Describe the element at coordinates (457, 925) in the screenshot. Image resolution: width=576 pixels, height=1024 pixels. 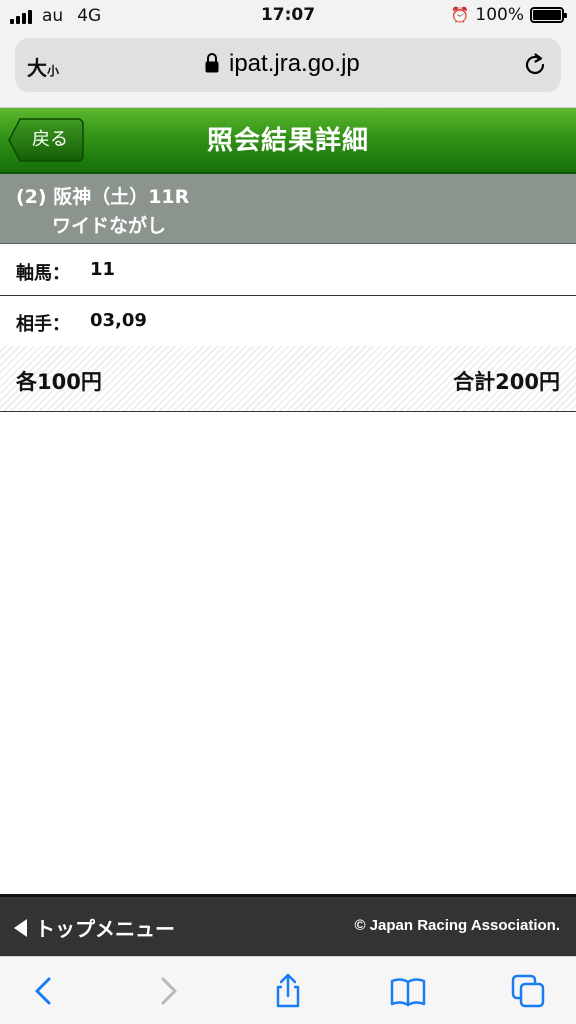
I see `copyright-text: © Japan Racing Association.` at that location.